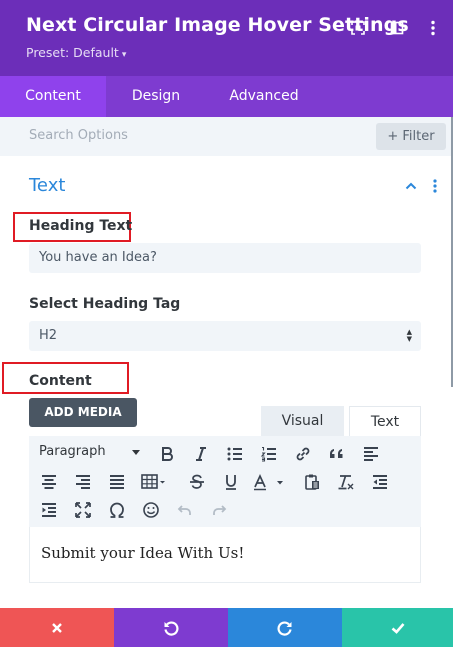 Image resolution: width=453 pixels, height=647 pixels. What do you see at coordinates (411, 136) in the screenshot?
I see `filter-button: + Filter` at bounding box center [411, 136].